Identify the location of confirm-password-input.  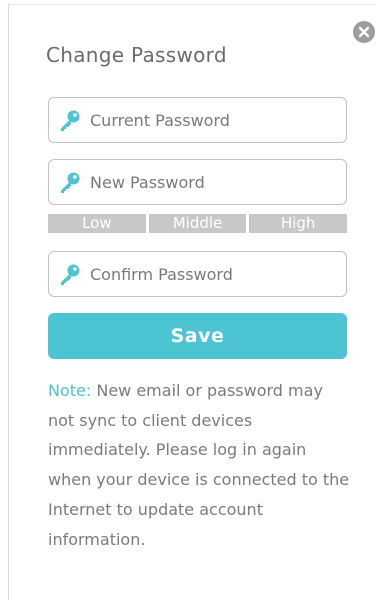
(210, 274).